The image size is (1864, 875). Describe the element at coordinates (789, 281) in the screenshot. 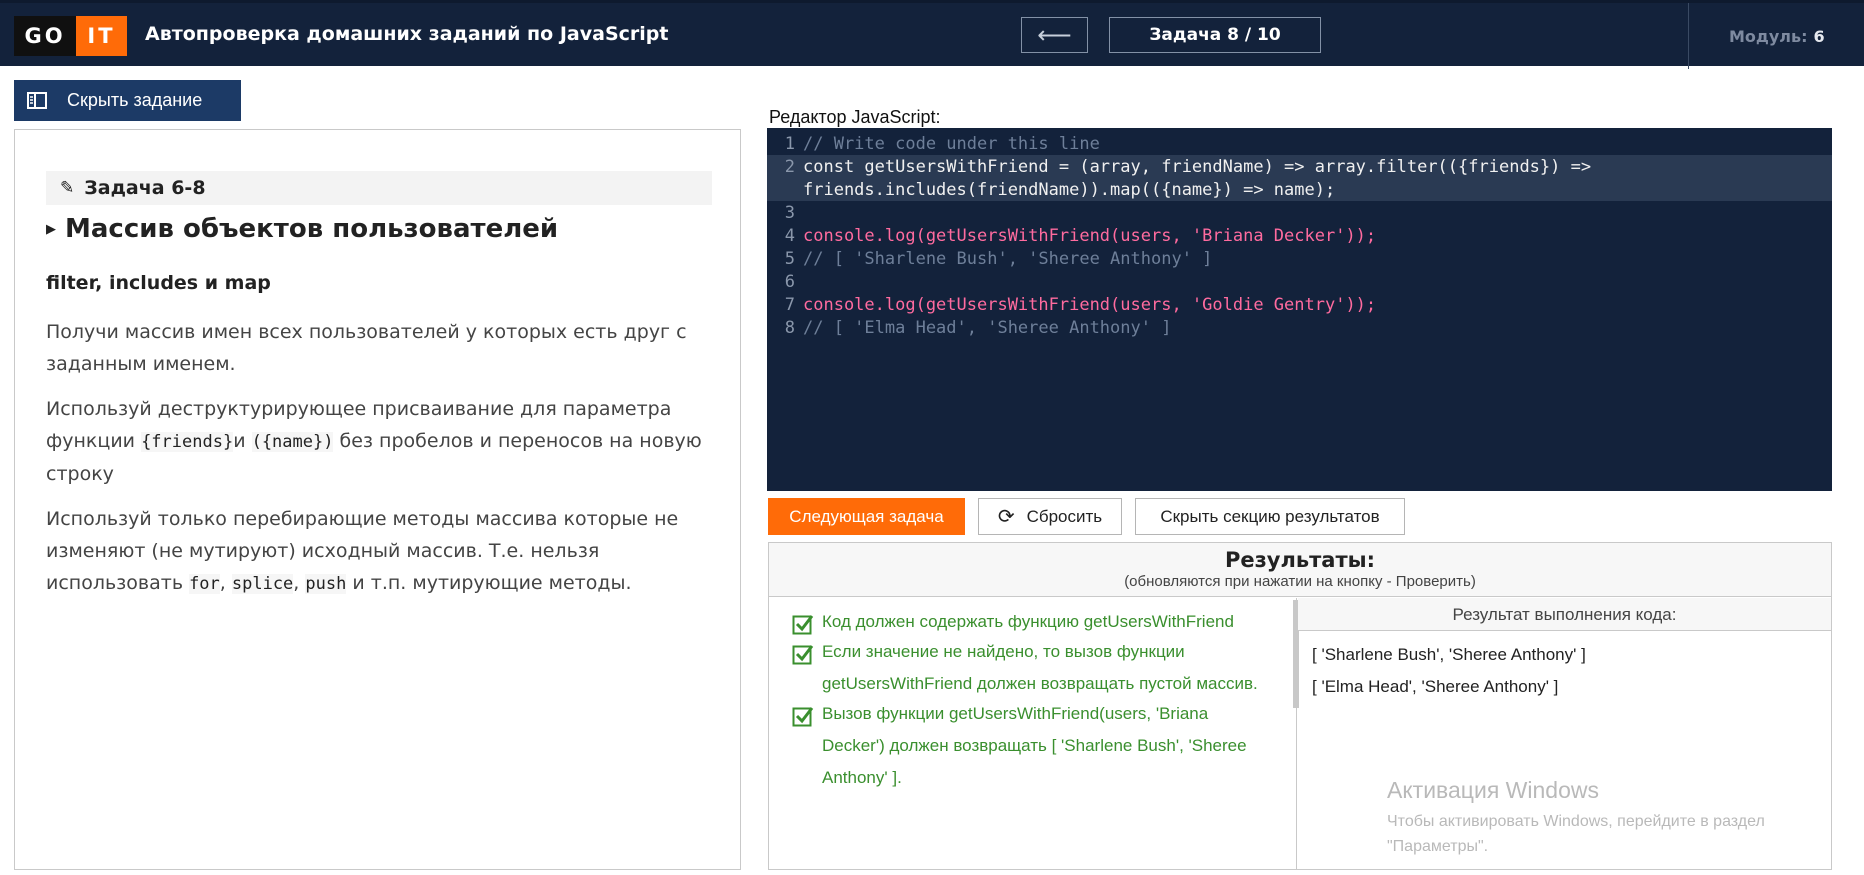

I see `line-number: 6` at that location.